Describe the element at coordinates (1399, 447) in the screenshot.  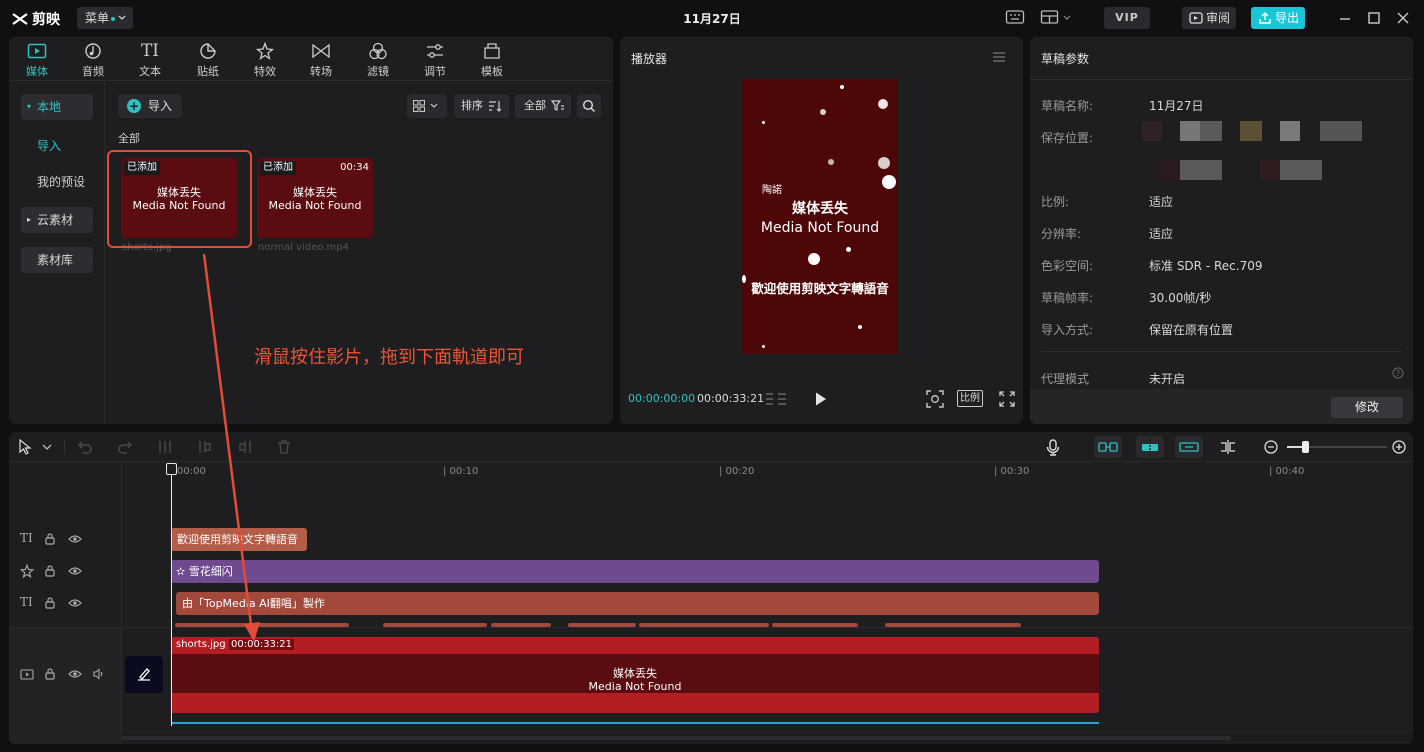
I see `zoom-in-icon` at that location.